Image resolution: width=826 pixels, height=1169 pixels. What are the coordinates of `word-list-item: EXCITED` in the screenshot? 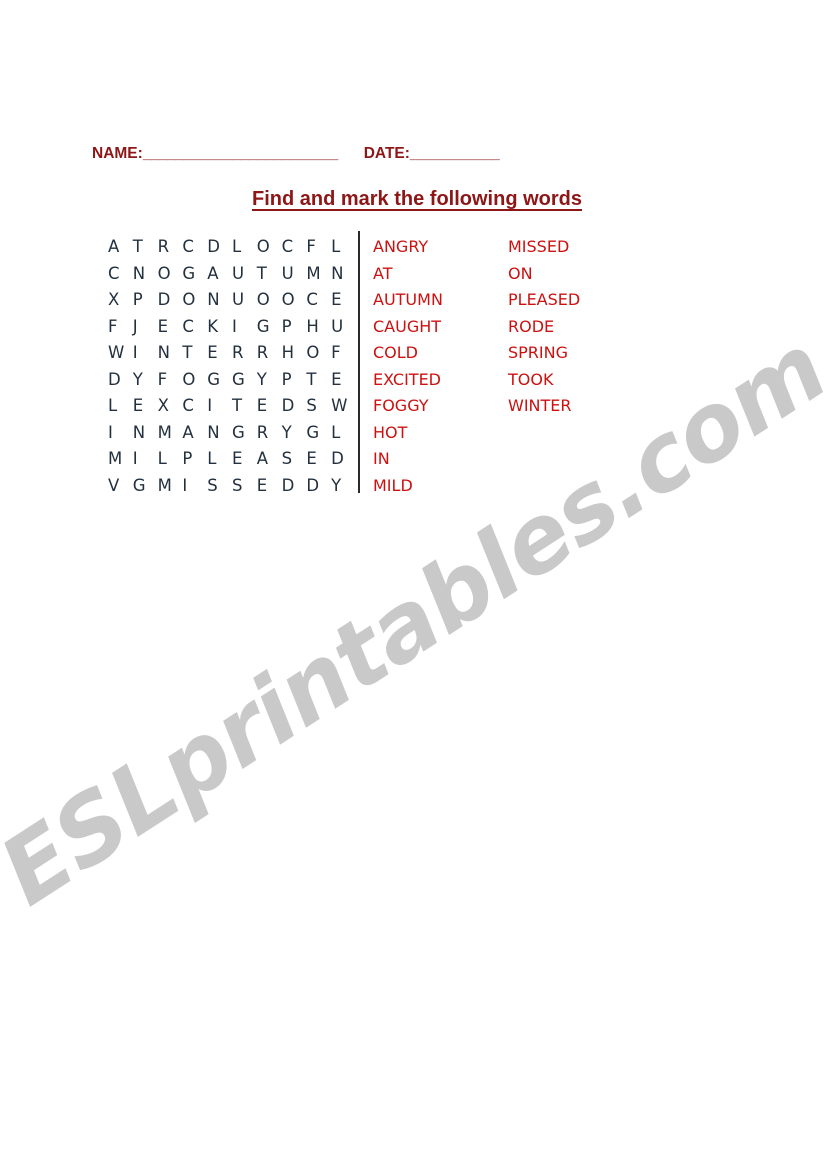 It's located at (440, 380).